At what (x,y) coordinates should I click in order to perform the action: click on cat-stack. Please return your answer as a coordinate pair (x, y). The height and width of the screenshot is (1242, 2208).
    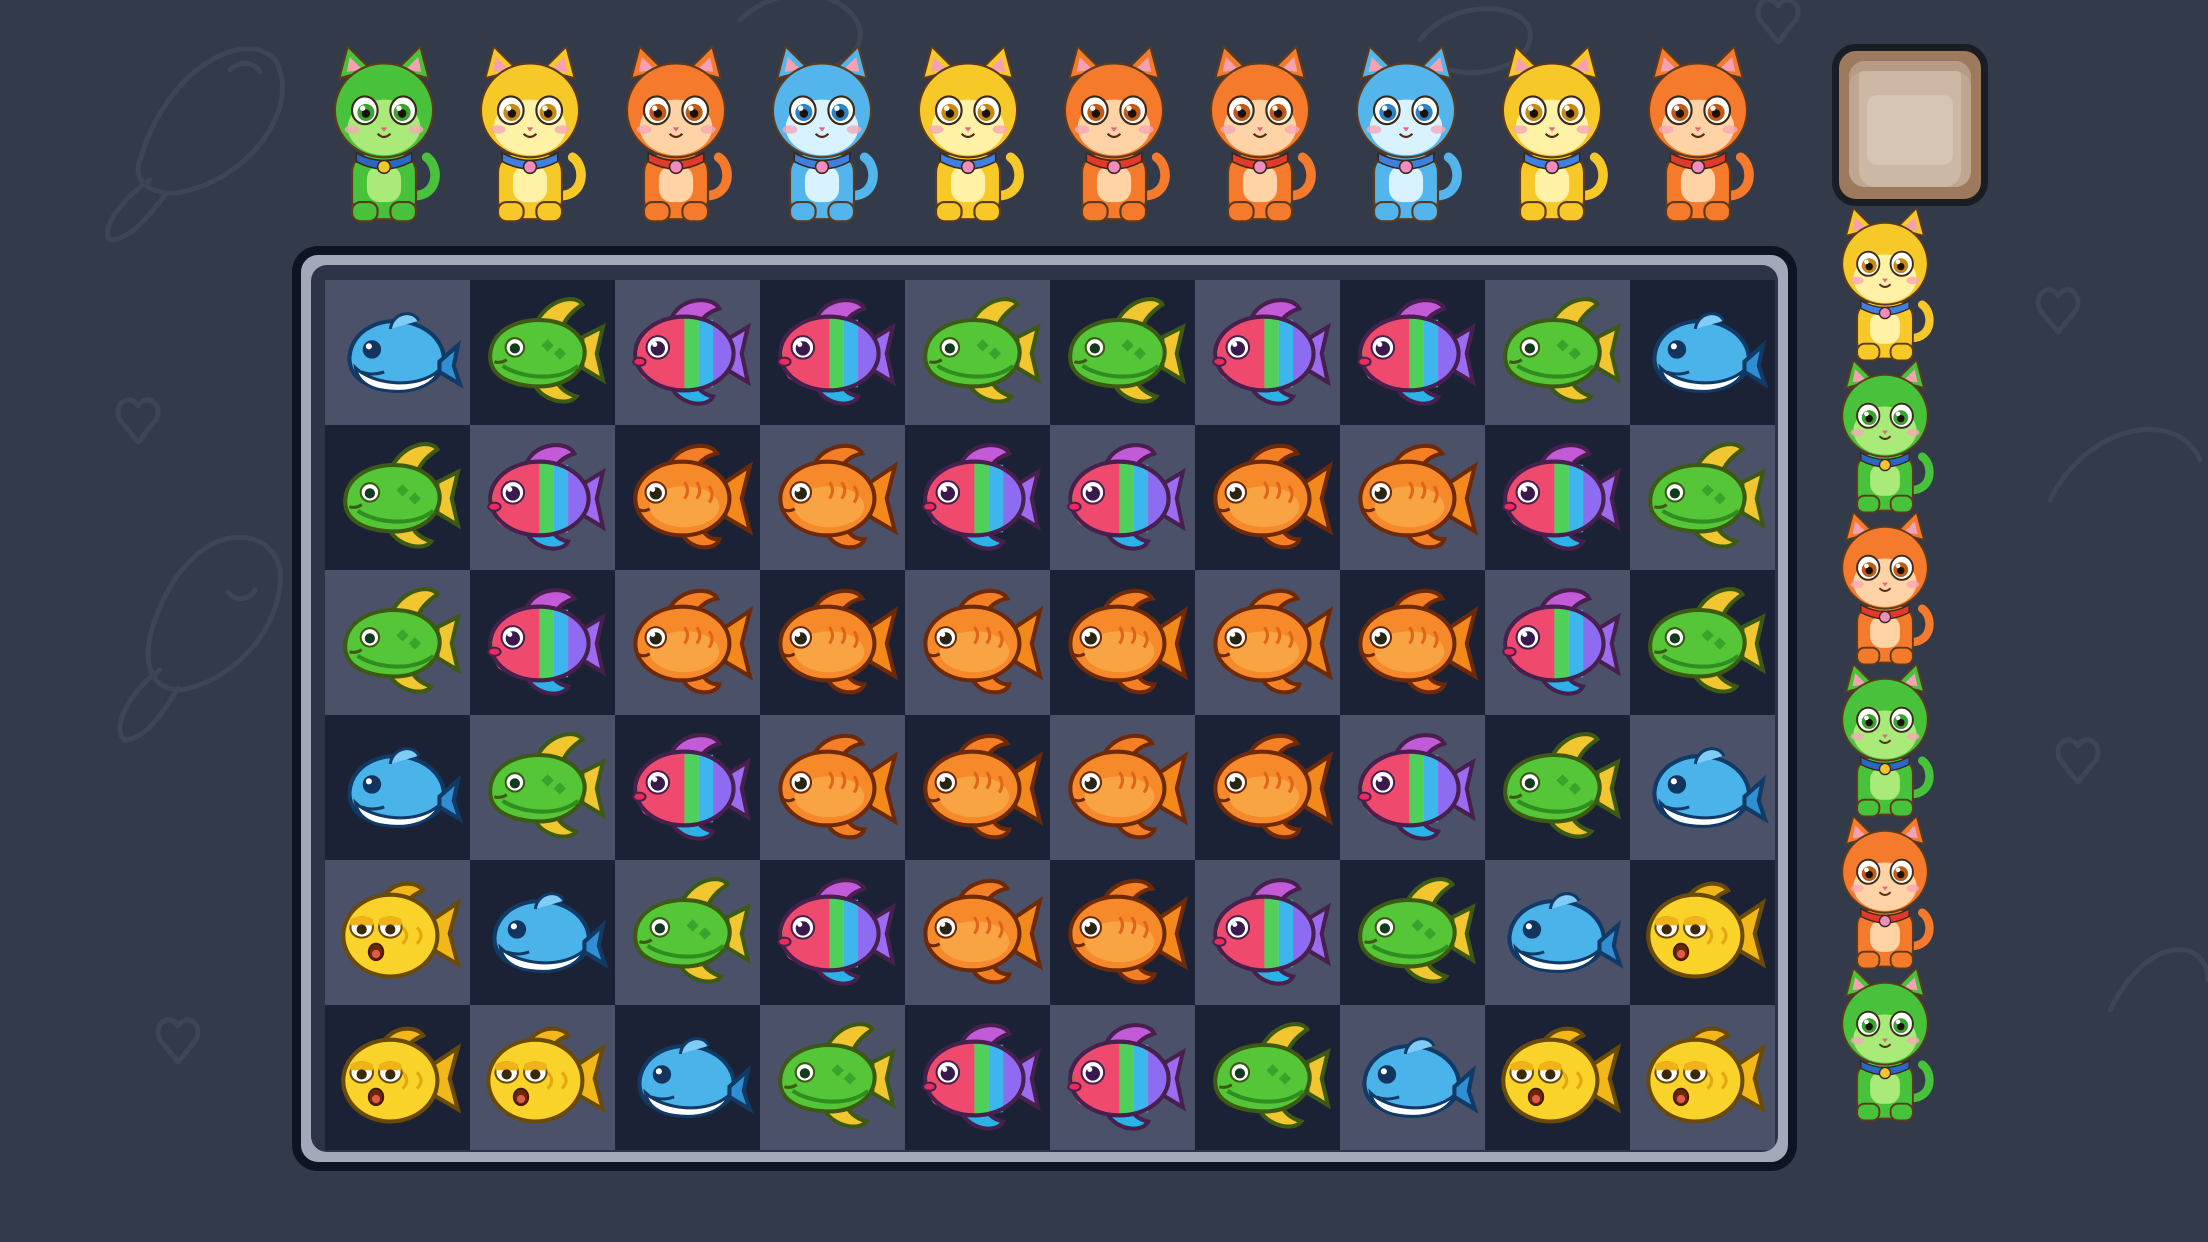
    Looking at the image, I should click on (1890, 677).